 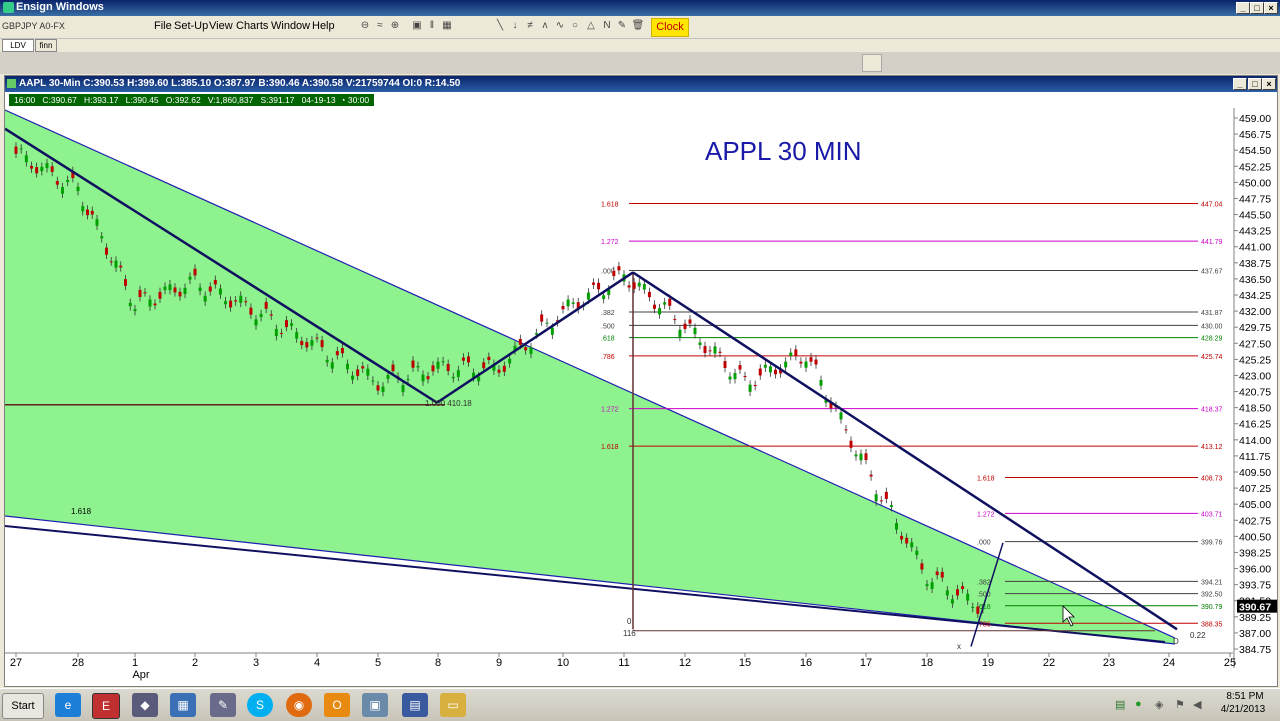 What do you see at coordinates (1255, 84) in the screenshot?
I see `chart-maximize-button: □` at bounding box center [1255, 84].